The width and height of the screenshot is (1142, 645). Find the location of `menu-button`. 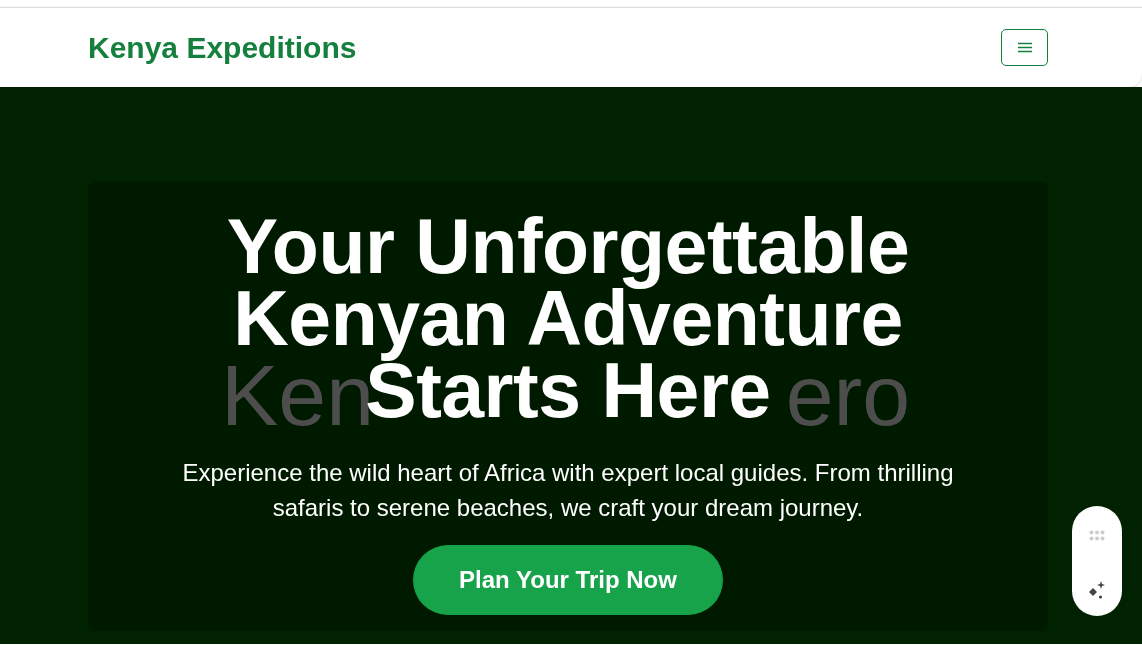

menu-button is located at coordinates (1024, 47).